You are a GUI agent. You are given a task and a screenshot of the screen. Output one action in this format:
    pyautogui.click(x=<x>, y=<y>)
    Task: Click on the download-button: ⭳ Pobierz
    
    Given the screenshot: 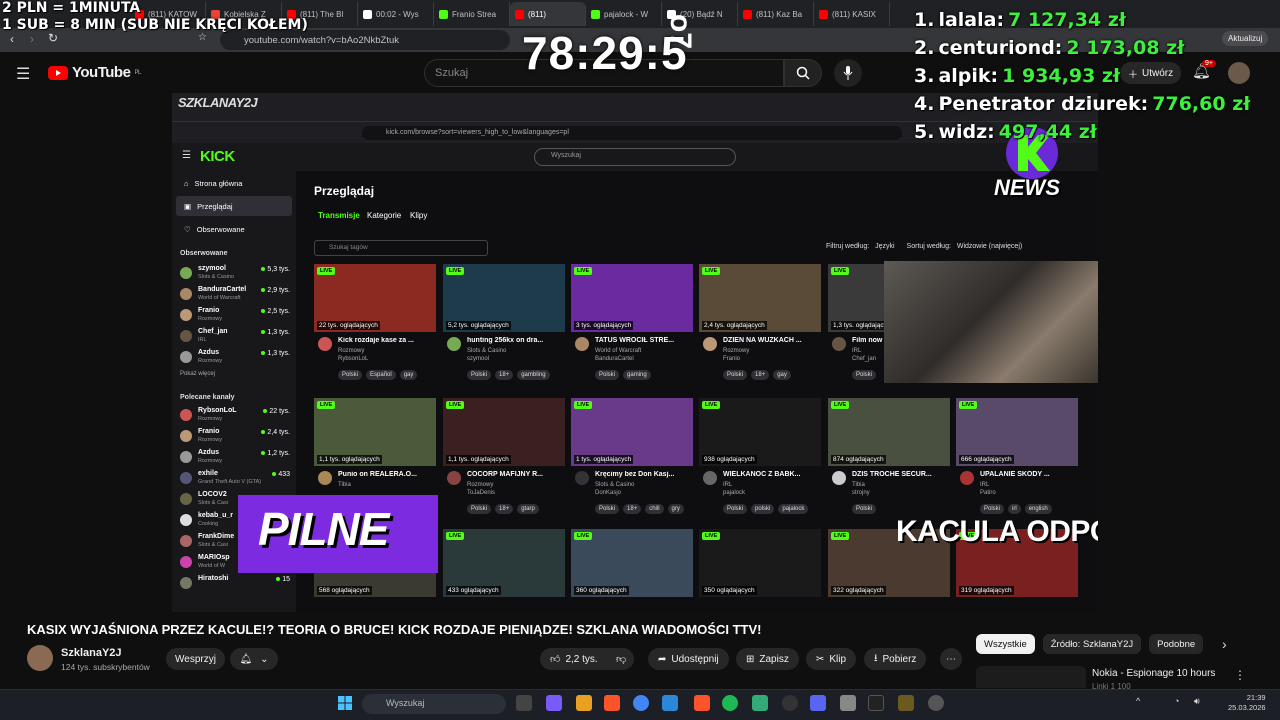 What is the action you would take?
    pyautogui.click(x=895, y=659)
    